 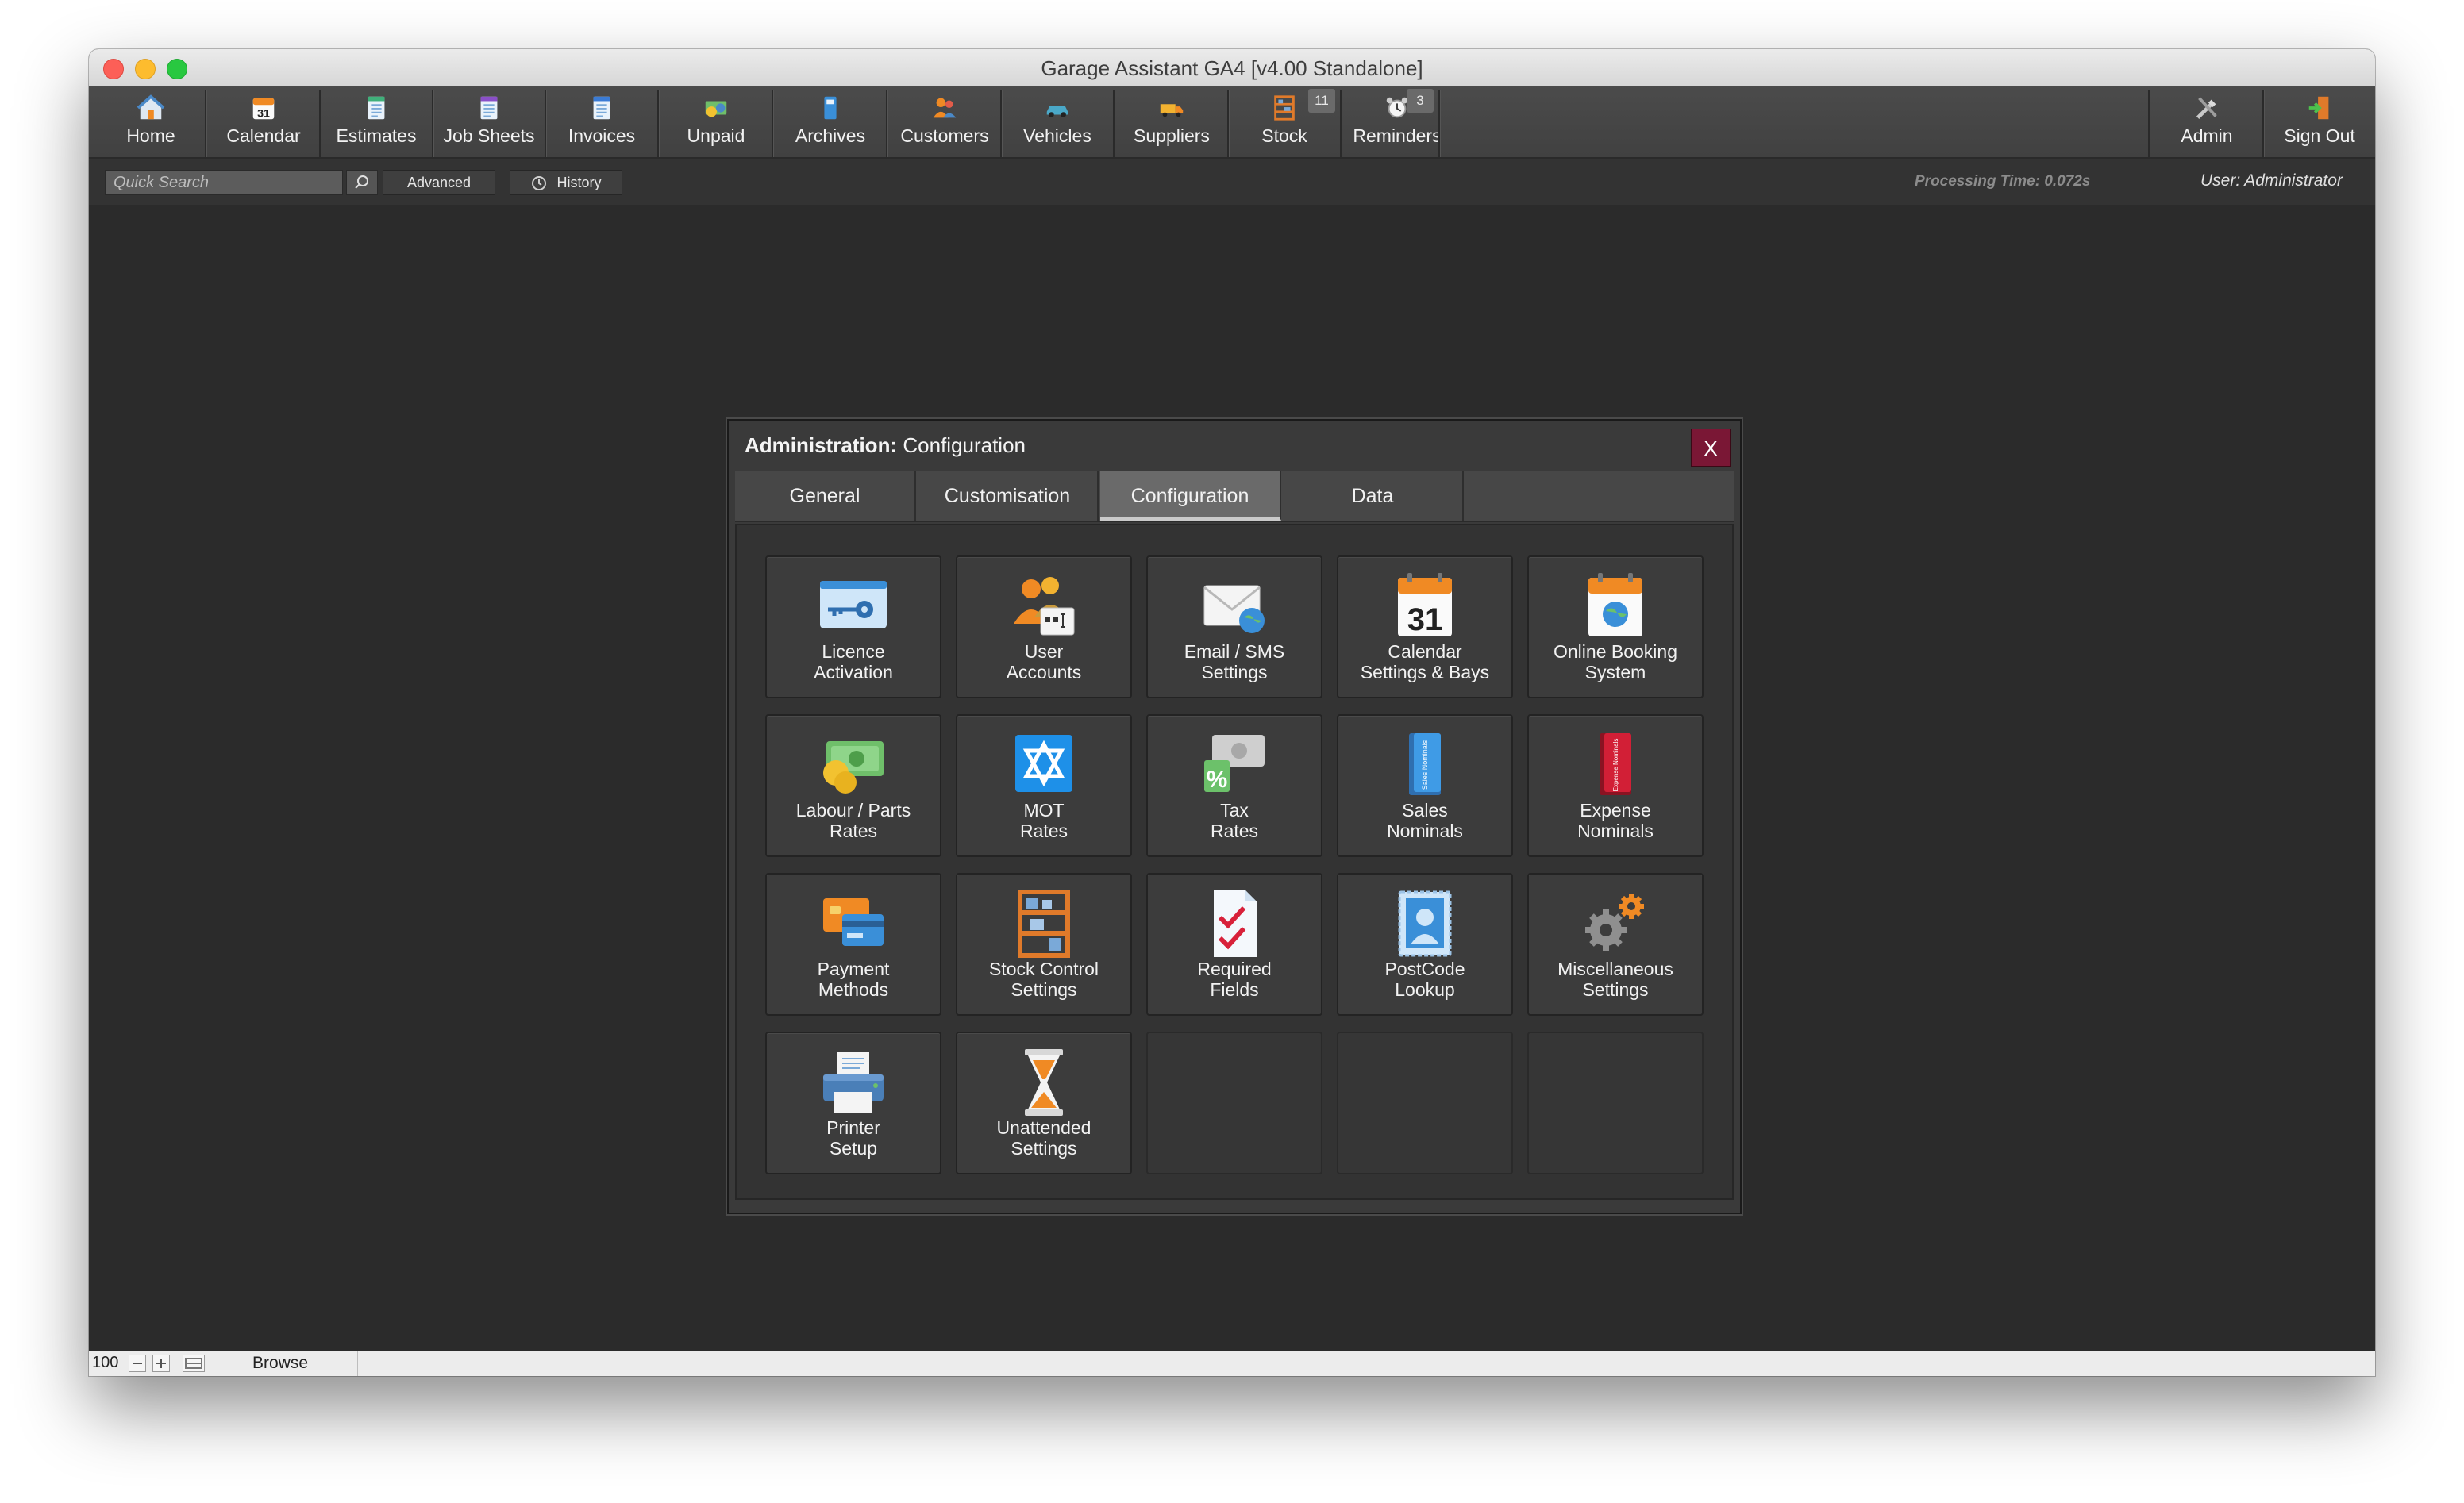 What do you see at coordinates (137, 1363) in the screenshot?
I see `zoom-out-button` at bounding box center [137, 1363].